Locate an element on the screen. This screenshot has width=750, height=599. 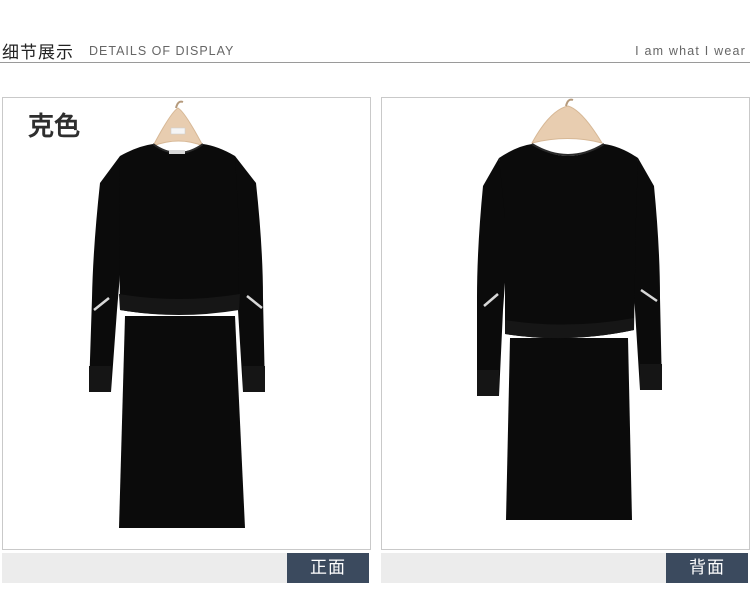
back-view-tag: 背面 is located at coordinates (707, 568).